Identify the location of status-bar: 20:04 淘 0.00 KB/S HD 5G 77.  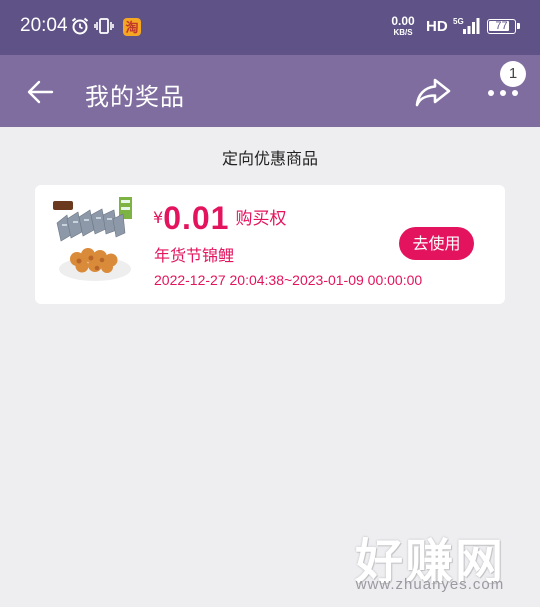
(270, 27).